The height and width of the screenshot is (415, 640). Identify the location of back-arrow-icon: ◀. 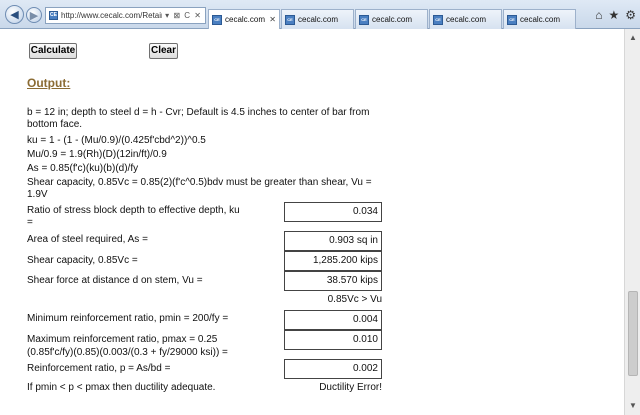
(14, 15).